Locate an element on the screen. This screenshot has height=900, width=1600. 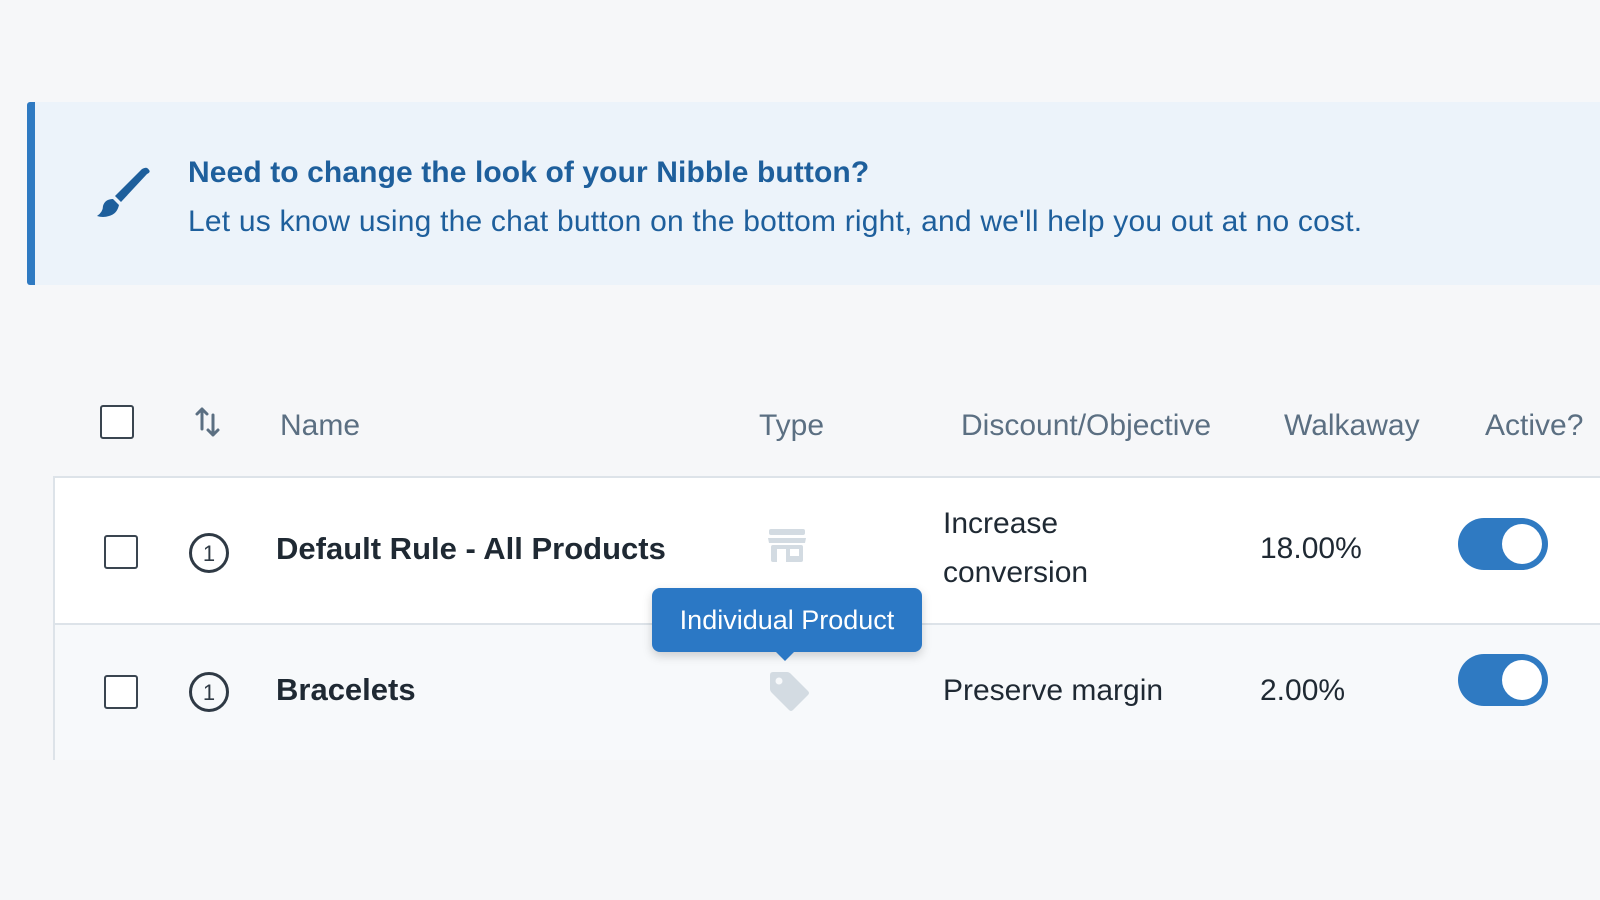
tag-icon is located at coordinates (789, 691).